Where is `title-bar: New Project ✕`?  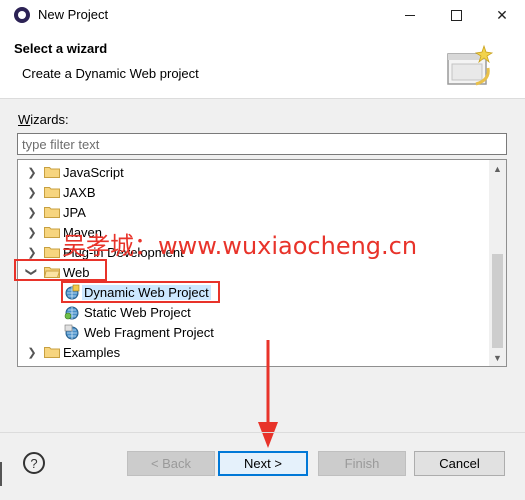
title-bar: New Project ✕ is located at coordinates (262, 15).